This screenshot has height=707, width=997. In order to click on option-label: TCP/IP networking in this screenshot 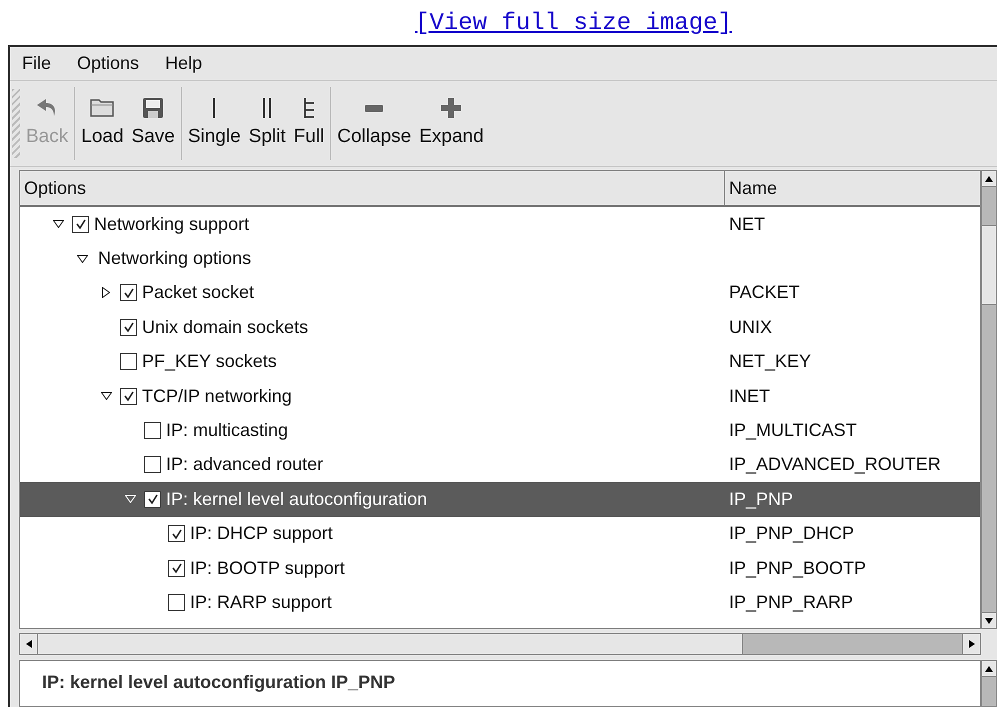, I will do `click(217, 396)`.